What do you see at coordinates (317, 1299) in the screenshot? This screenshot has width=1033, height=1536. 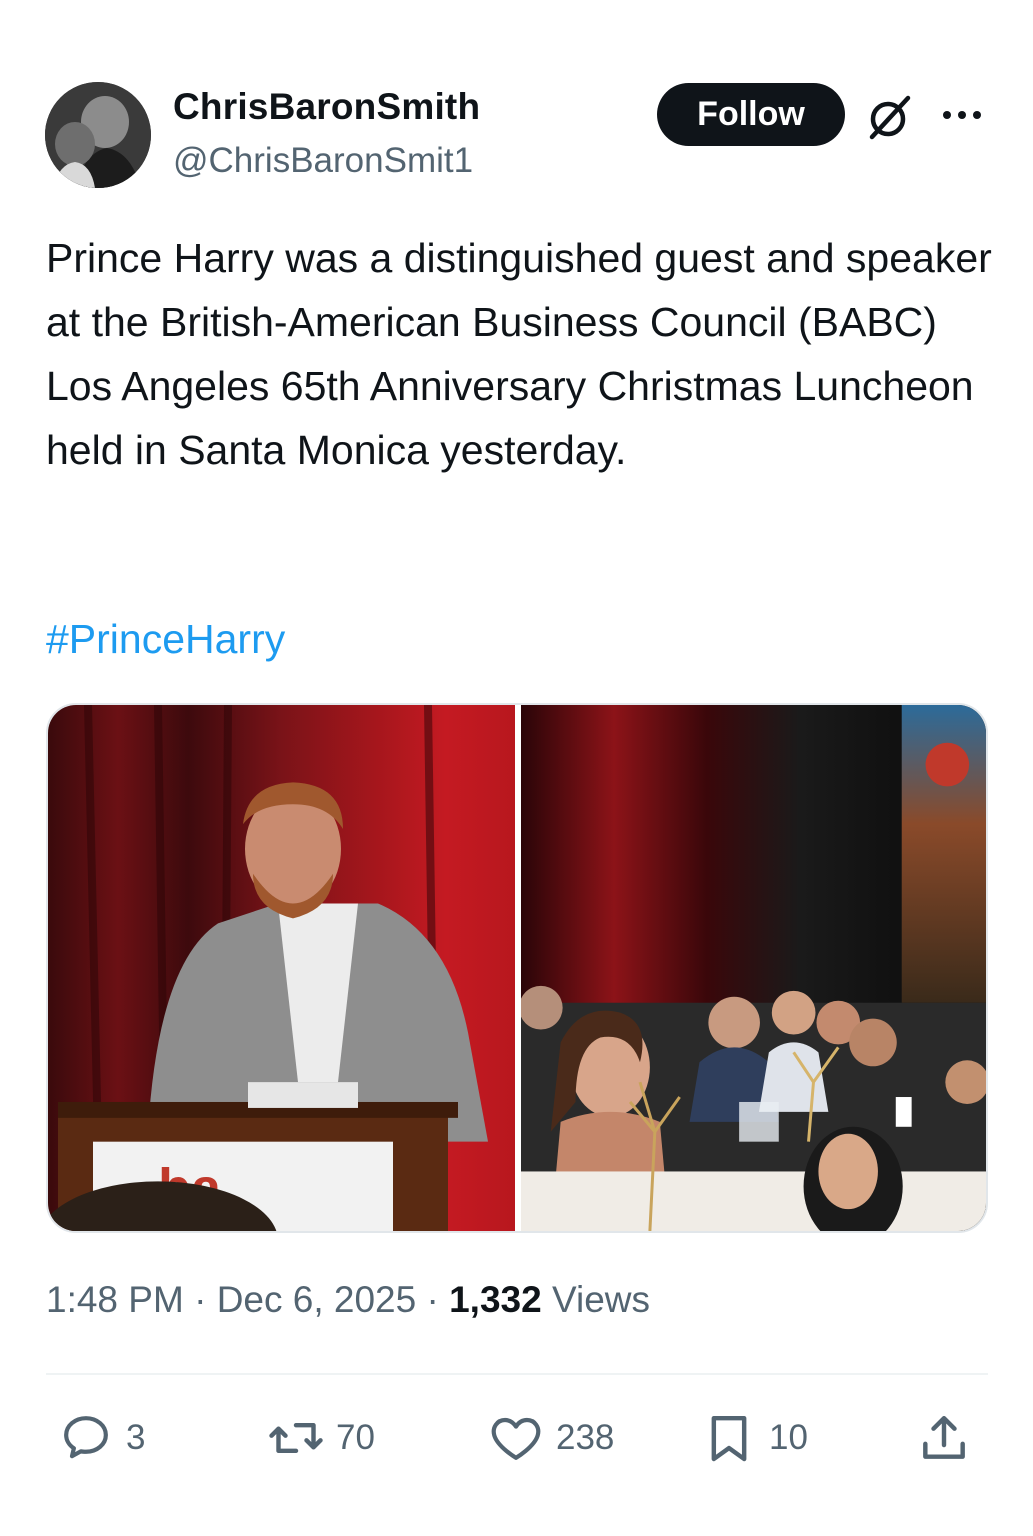 I see `tweet-date: Dec 6, 2025` at bounding box center [317, 1299].